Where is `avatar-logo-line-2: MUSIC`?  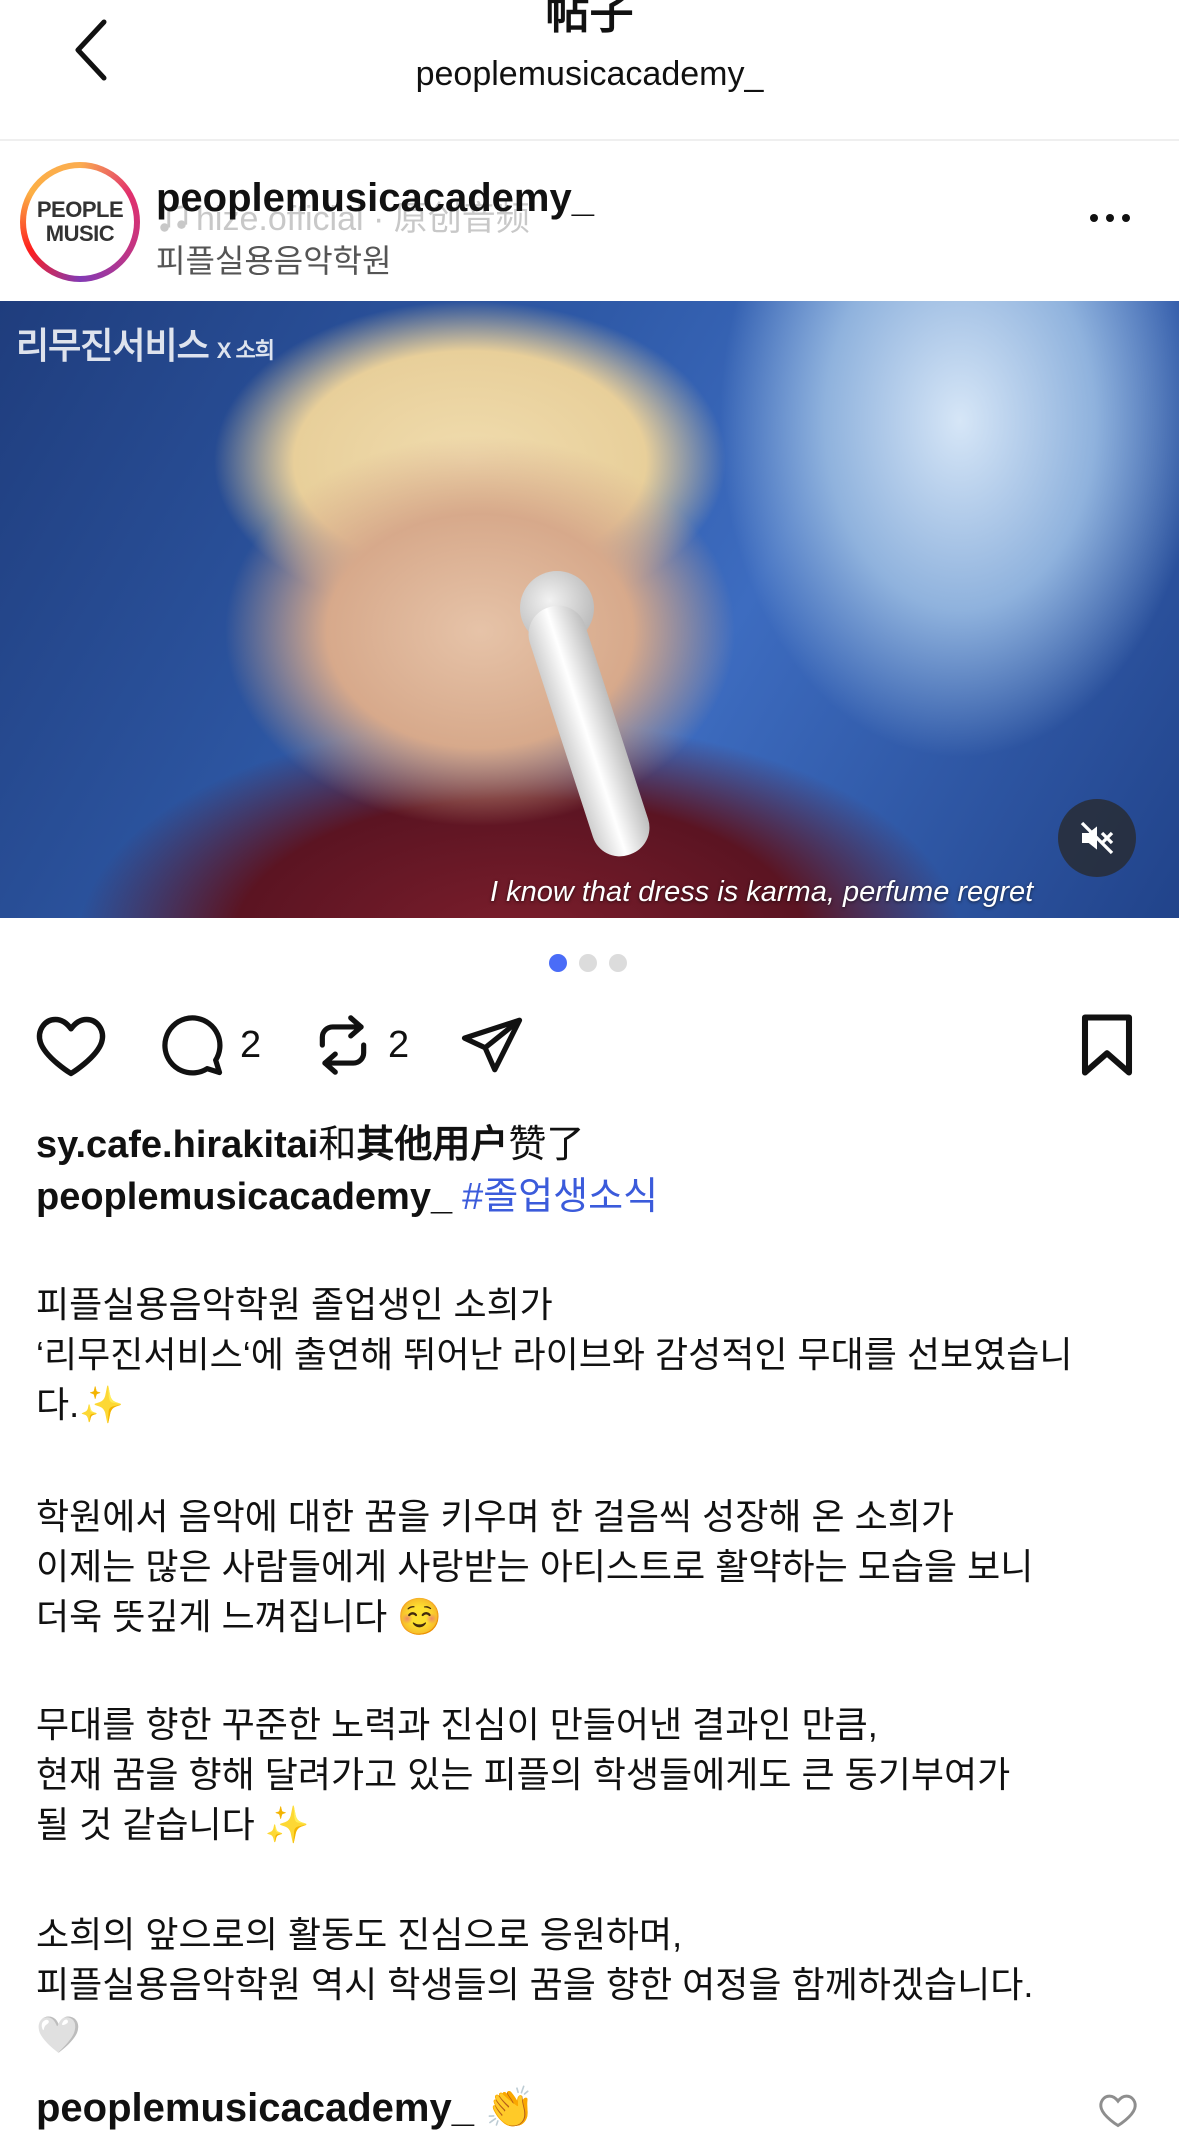
avatar-logo-line-2: MUSIC is located at coordinates (80, 233).